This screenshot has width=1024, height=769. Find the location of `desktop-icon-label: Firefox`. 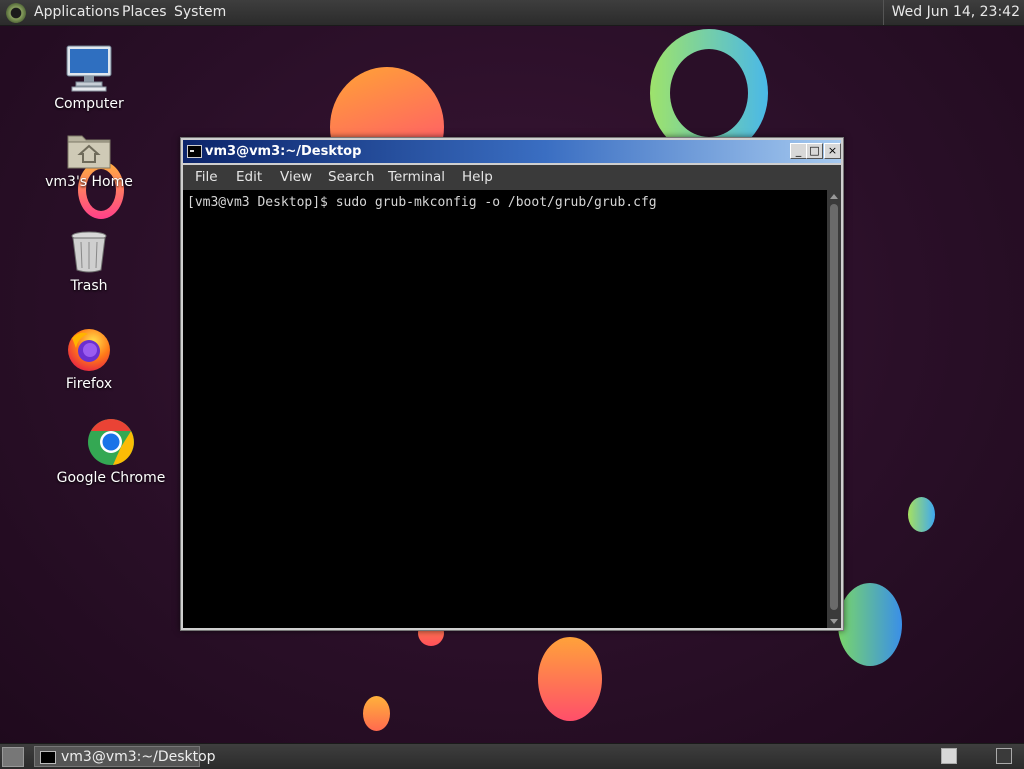

desktop-icon-label: Firefox is located at coordinates (89, 384).